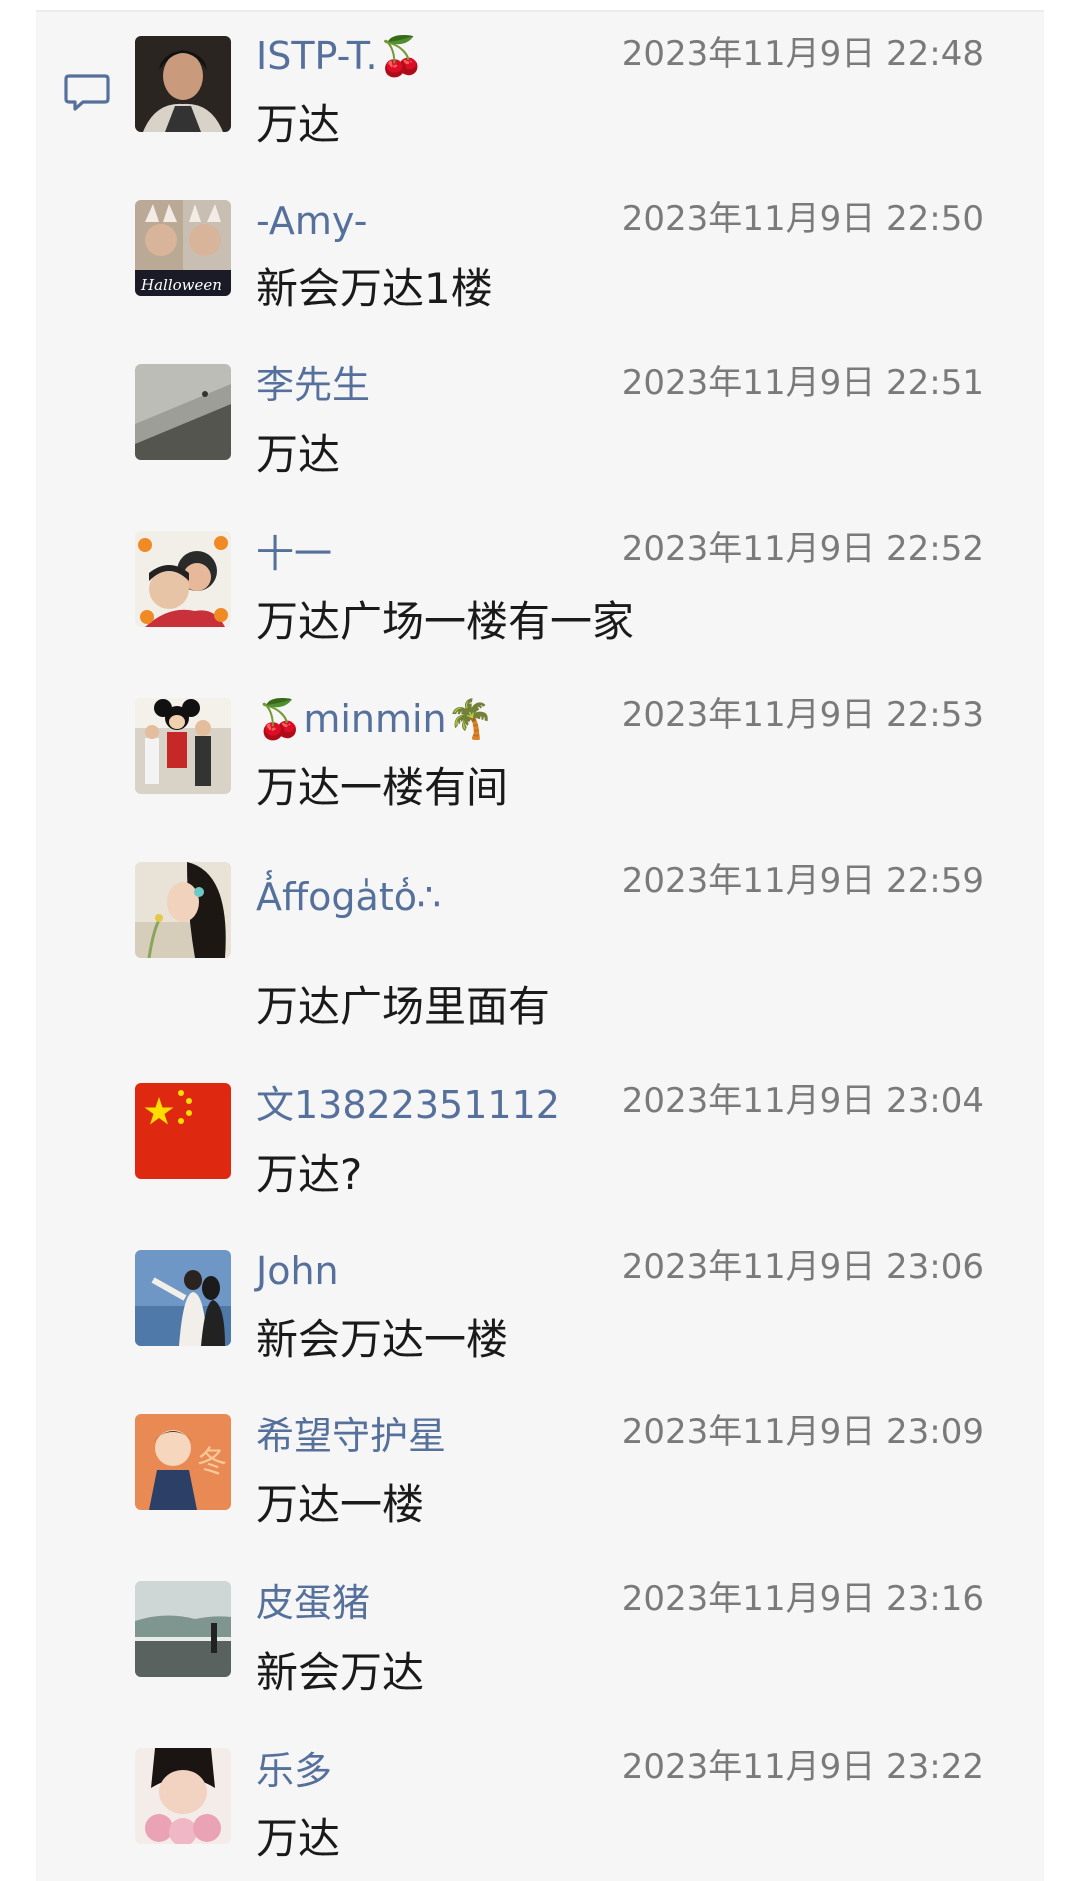 The image size is (1080, 1881). Describe the element at coordinates (445, 621) in the screenshot. I see `comment-text: 万达广场一楼有一家` at that location.